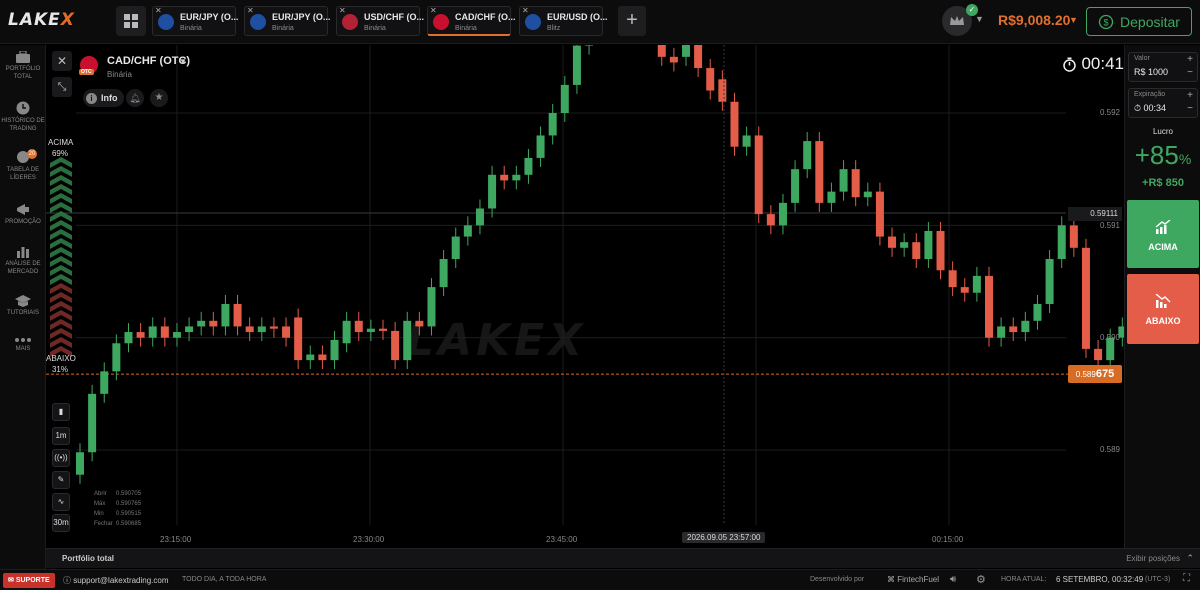 This screenshot has height=590, width=1200. I want to click on asset-grid-button, so click(131, 21).